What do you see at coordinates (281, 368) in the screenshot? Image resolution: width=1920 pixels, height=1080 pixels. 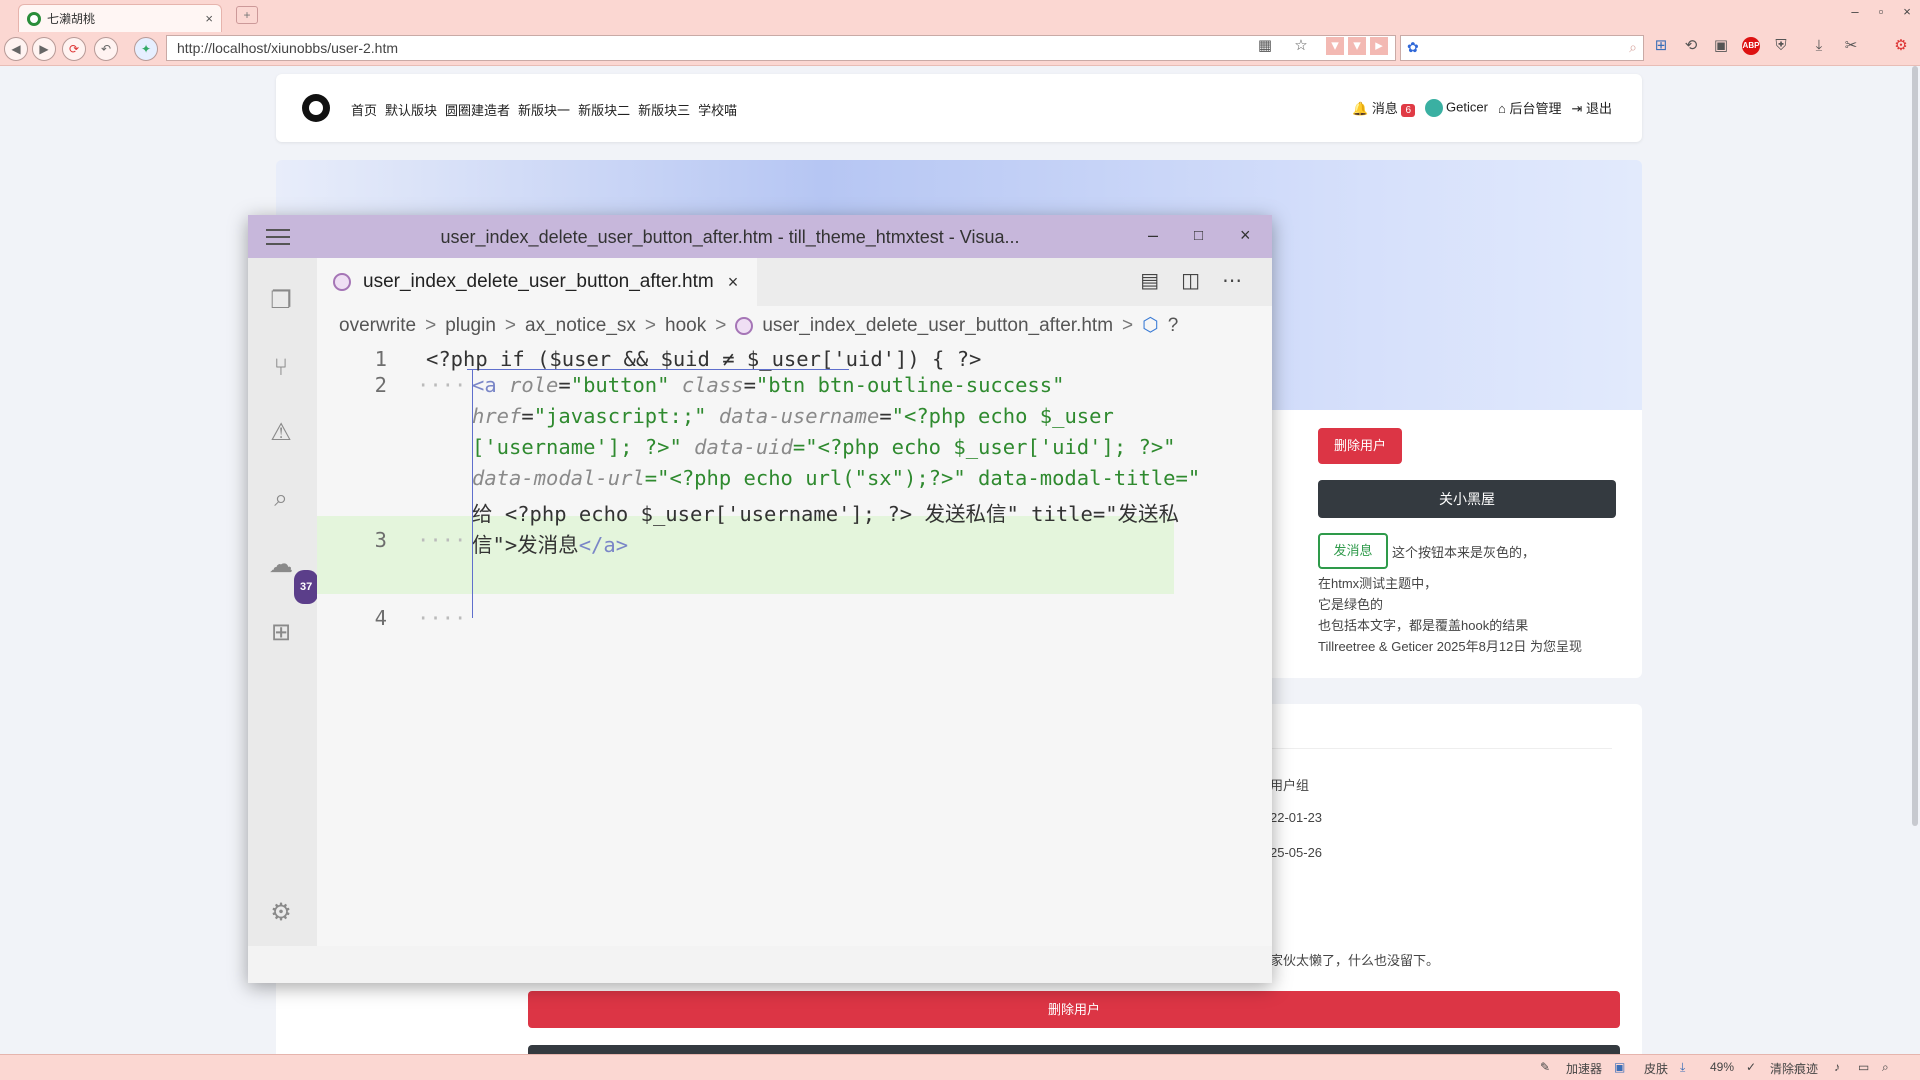 I see `source-control-icon: ⑂` at bounding box center [281, 368].